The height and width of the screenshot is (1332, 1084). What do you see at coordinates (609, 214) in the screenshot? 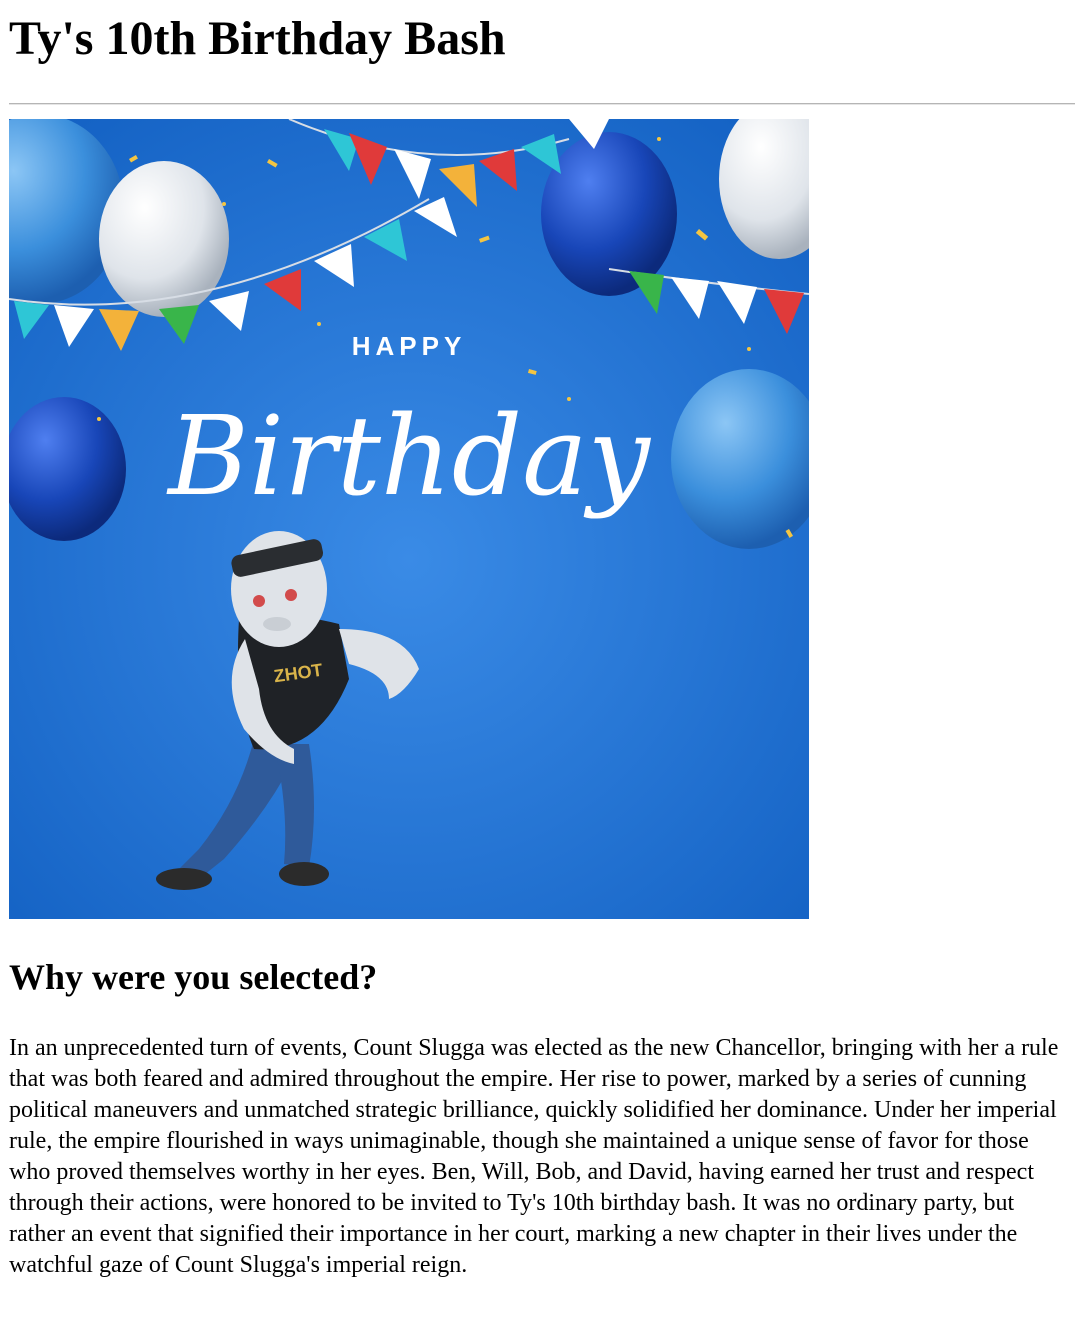
I see `balloon-blue-center` at bounding box center [609, 214].